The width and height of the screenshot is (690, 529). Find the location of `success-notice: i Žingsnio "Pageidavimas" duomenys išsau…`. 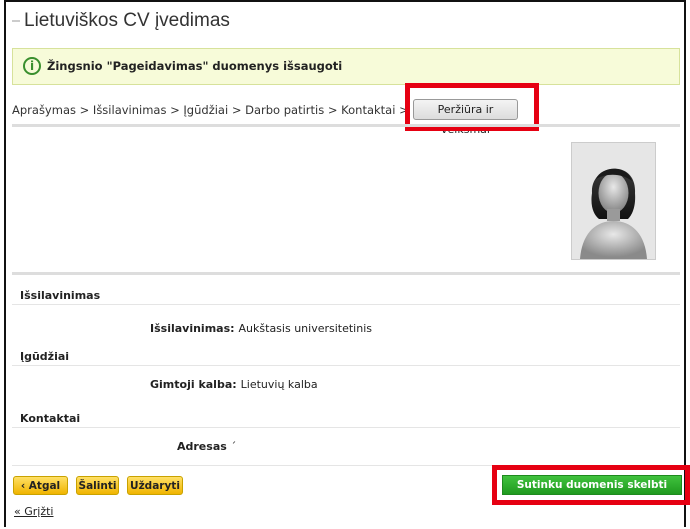

success-notice: i Žingsnio "Pageidavimas" duomenys išsau… is located at coordinates (346, 66).